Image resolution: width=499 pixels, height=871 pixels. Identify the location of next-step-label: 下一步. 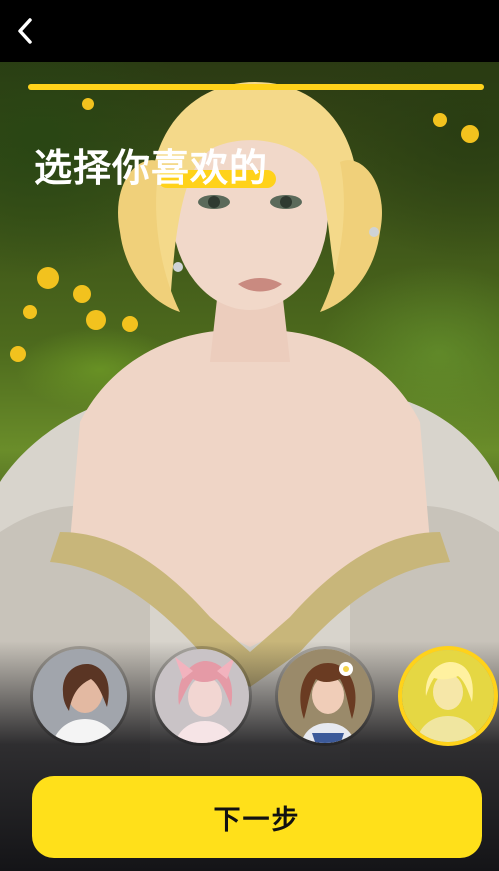
(257, 820).